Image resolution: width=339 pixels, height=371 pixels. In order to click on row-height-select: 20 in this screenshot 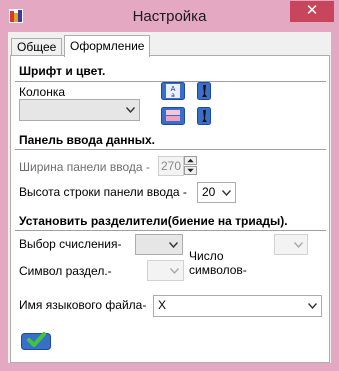, I will do `click(216, 192)`.